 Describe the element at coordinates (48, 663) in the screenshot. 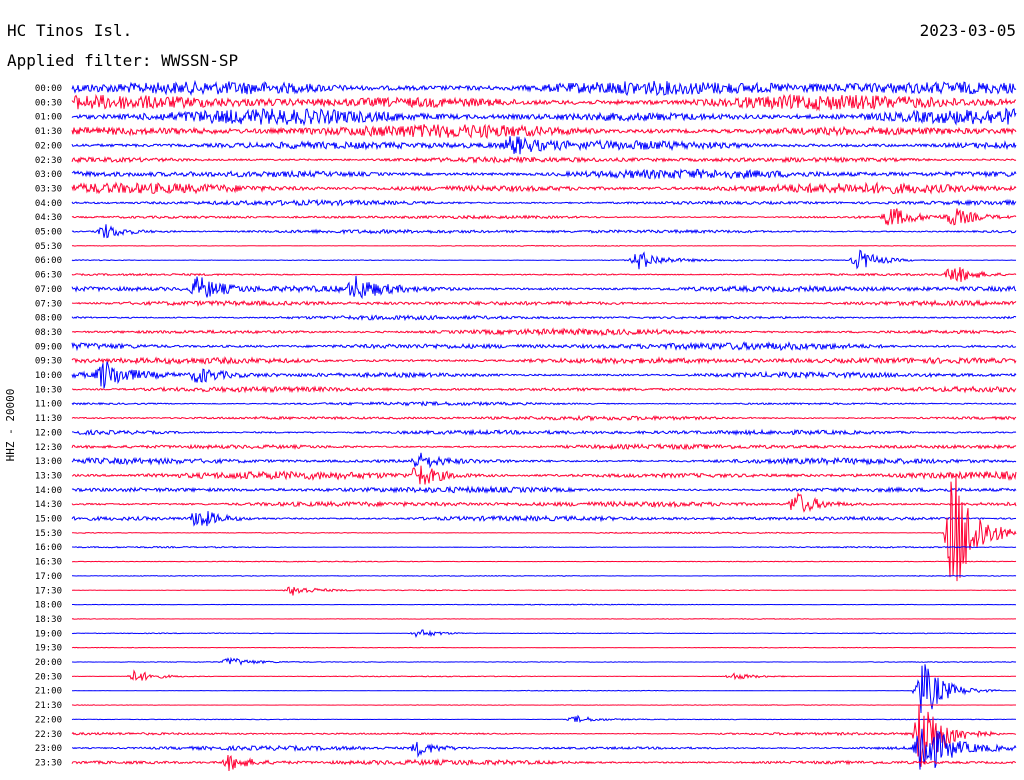

I see `row-time-label: 20:00` at that location.